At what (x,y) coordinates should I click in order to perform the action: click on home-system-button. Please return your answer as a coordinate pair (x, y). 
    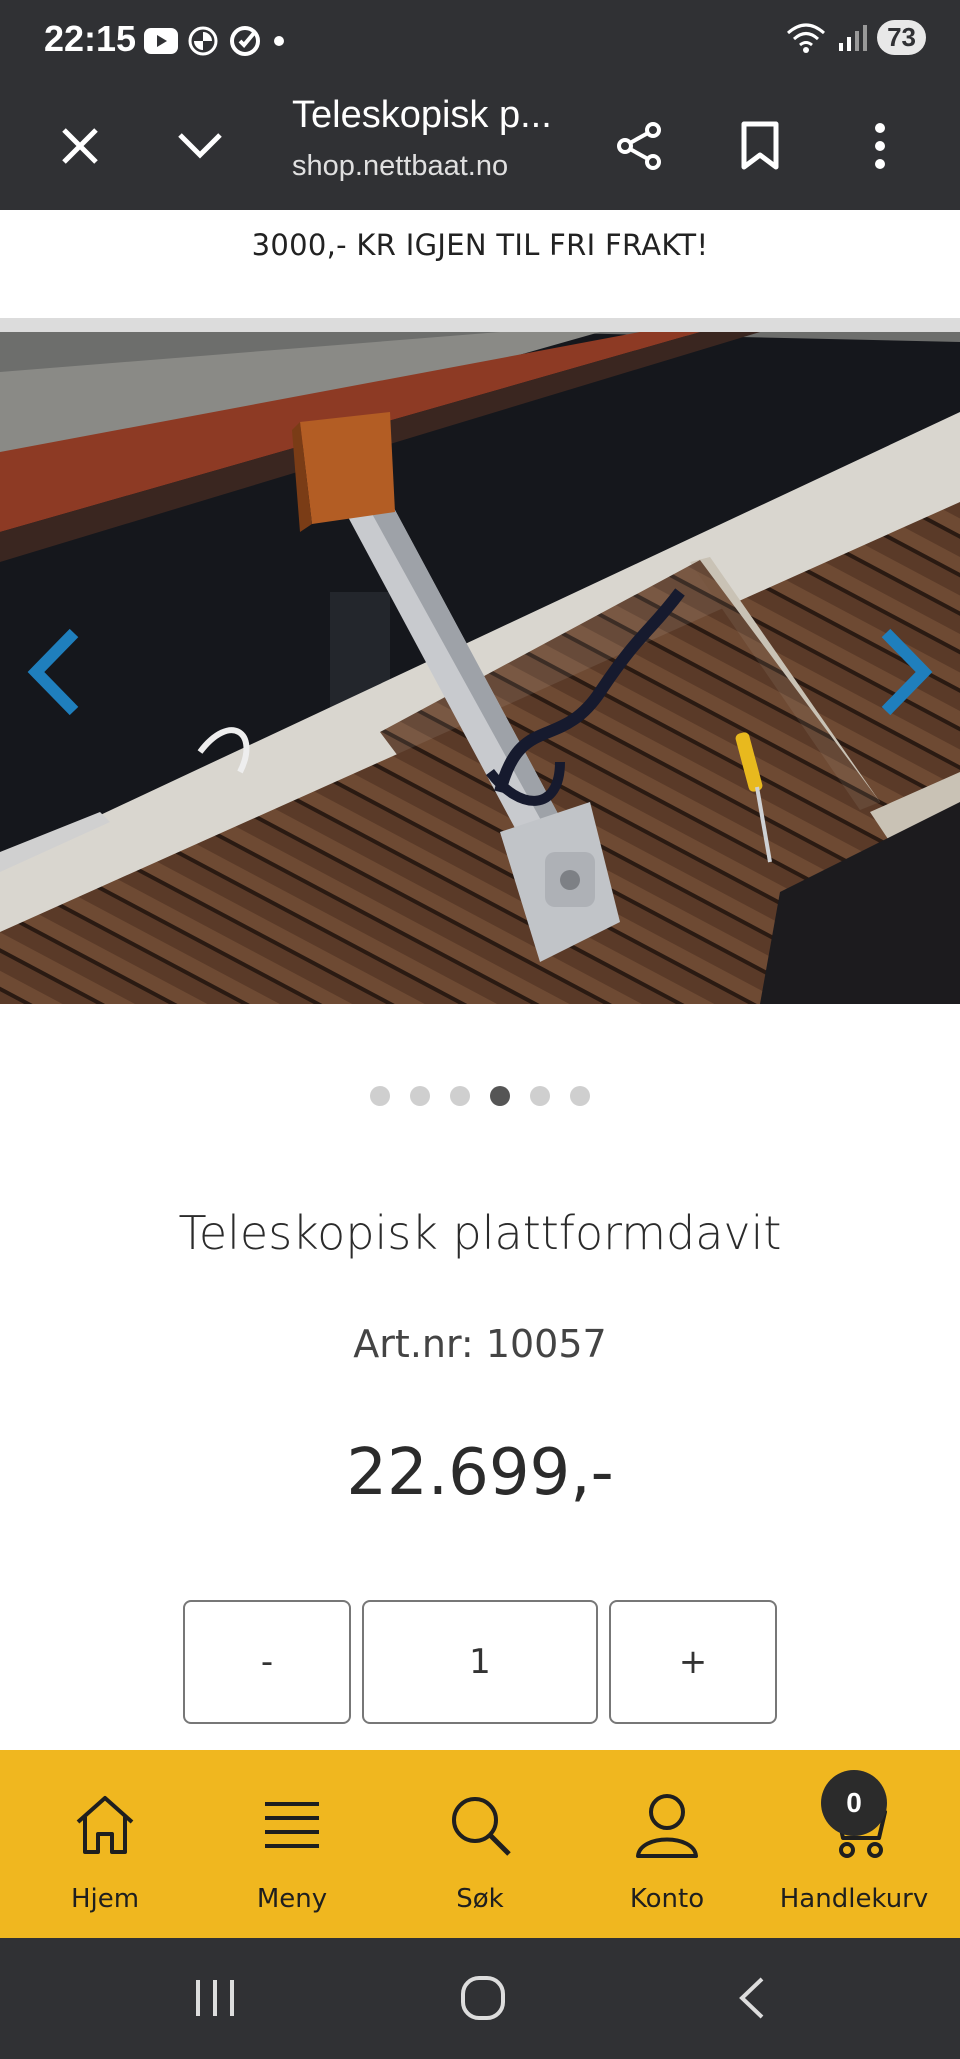
    Looking at the image, I should click on (483, 1998).